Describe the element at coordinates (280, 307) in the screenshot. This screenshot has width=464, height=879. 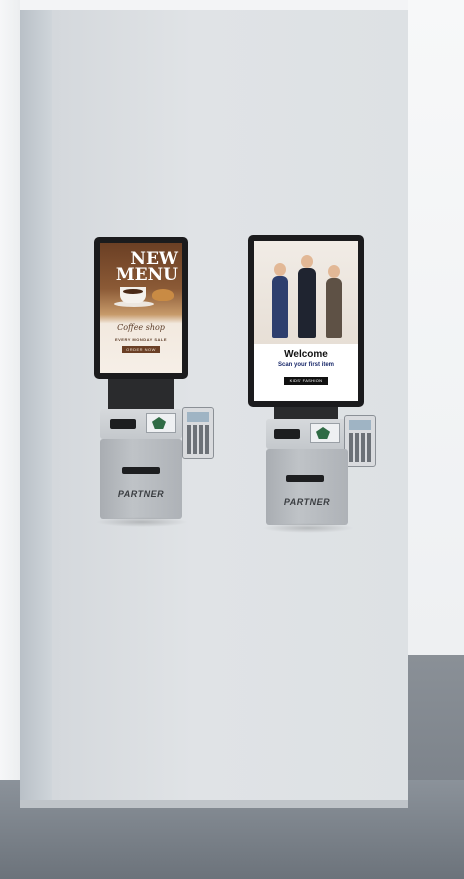
I see `kid-figure-left` at that location.